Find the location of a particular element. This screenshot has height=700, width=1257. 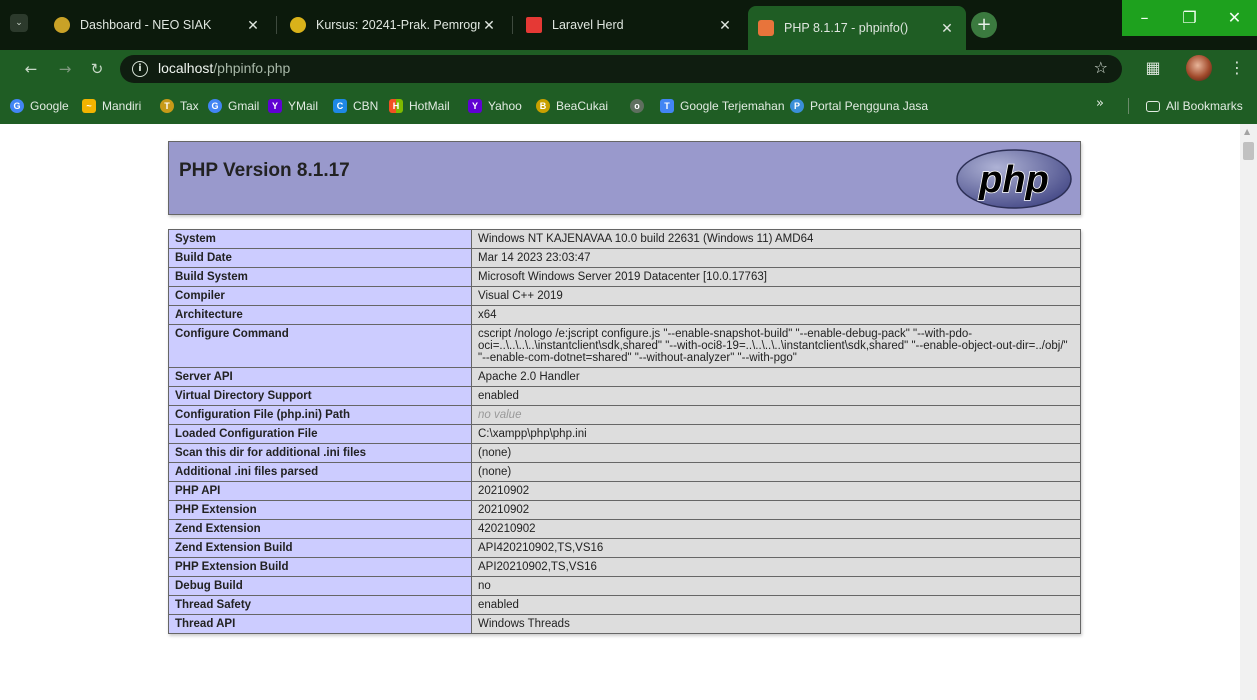

setting-name: Build System is located at coordinates (320, 277).